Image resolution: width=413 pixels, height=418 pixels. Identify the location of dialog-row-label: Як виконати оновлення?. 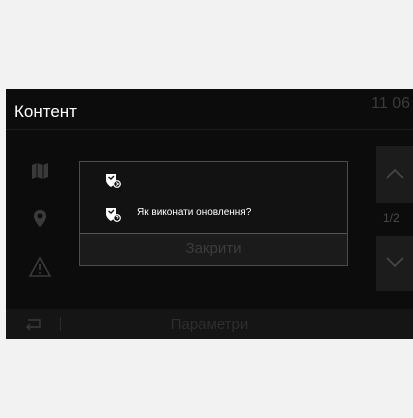
(194, 212).